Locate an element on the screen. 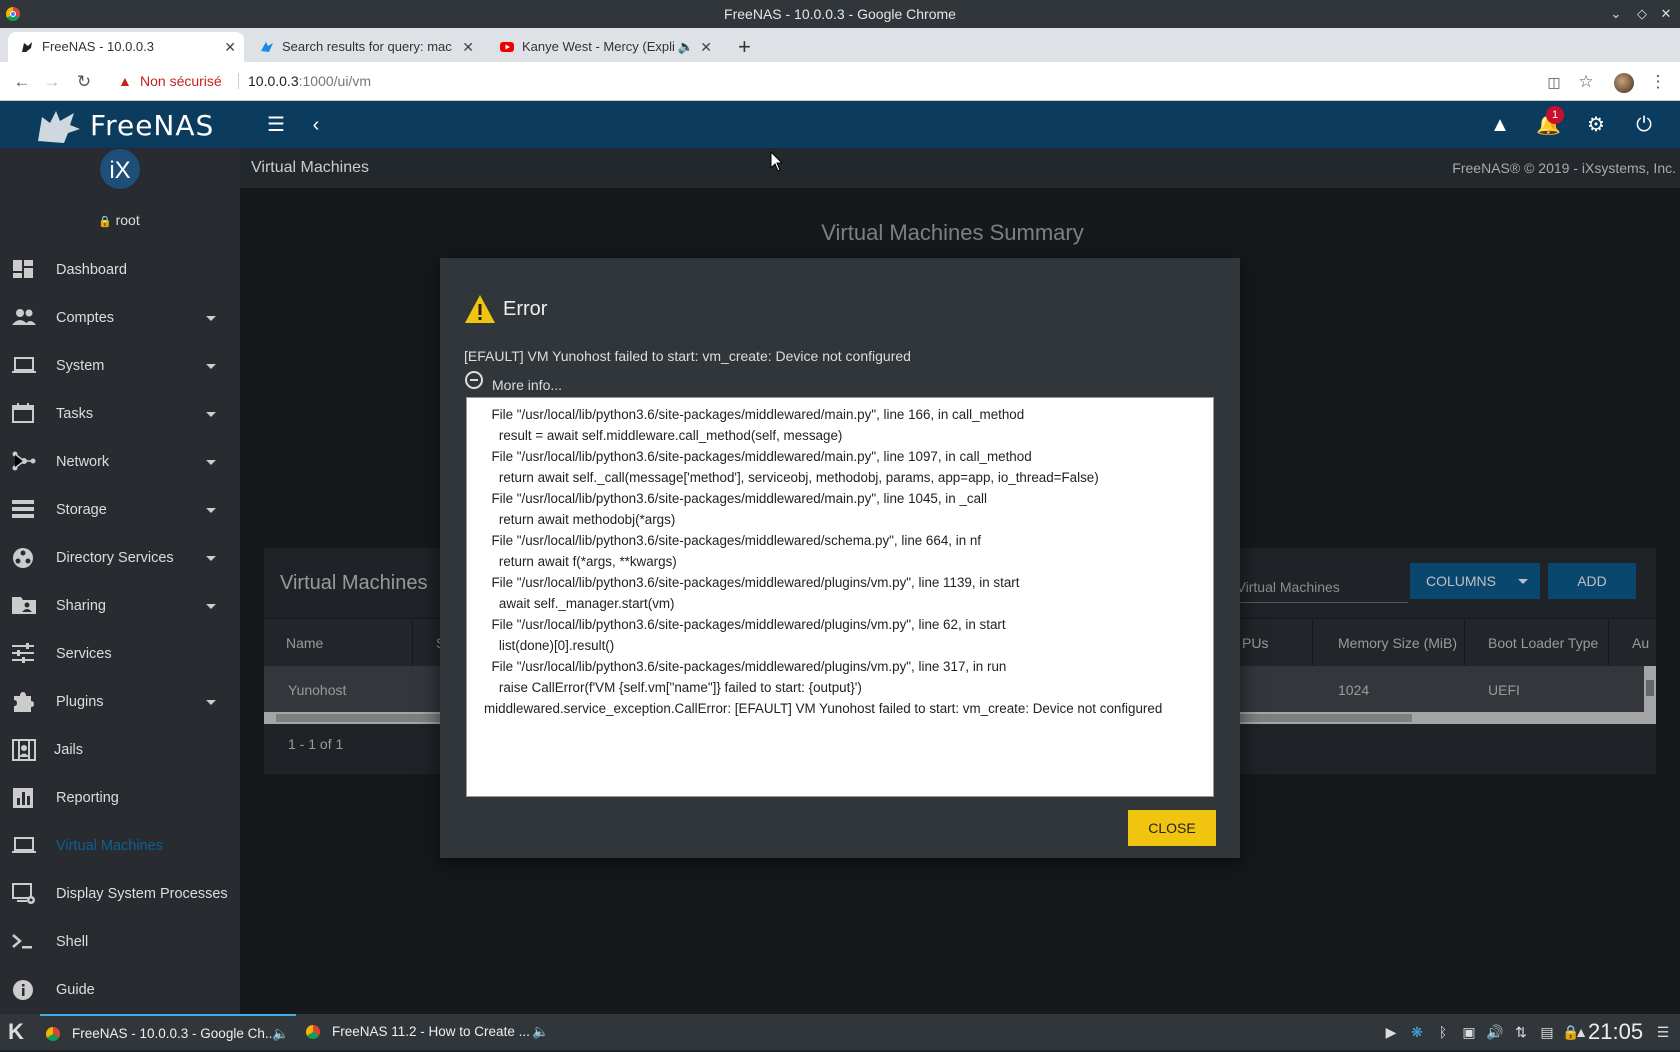  volume-icon: 🔊 is located at coordinates (1495, 1032).